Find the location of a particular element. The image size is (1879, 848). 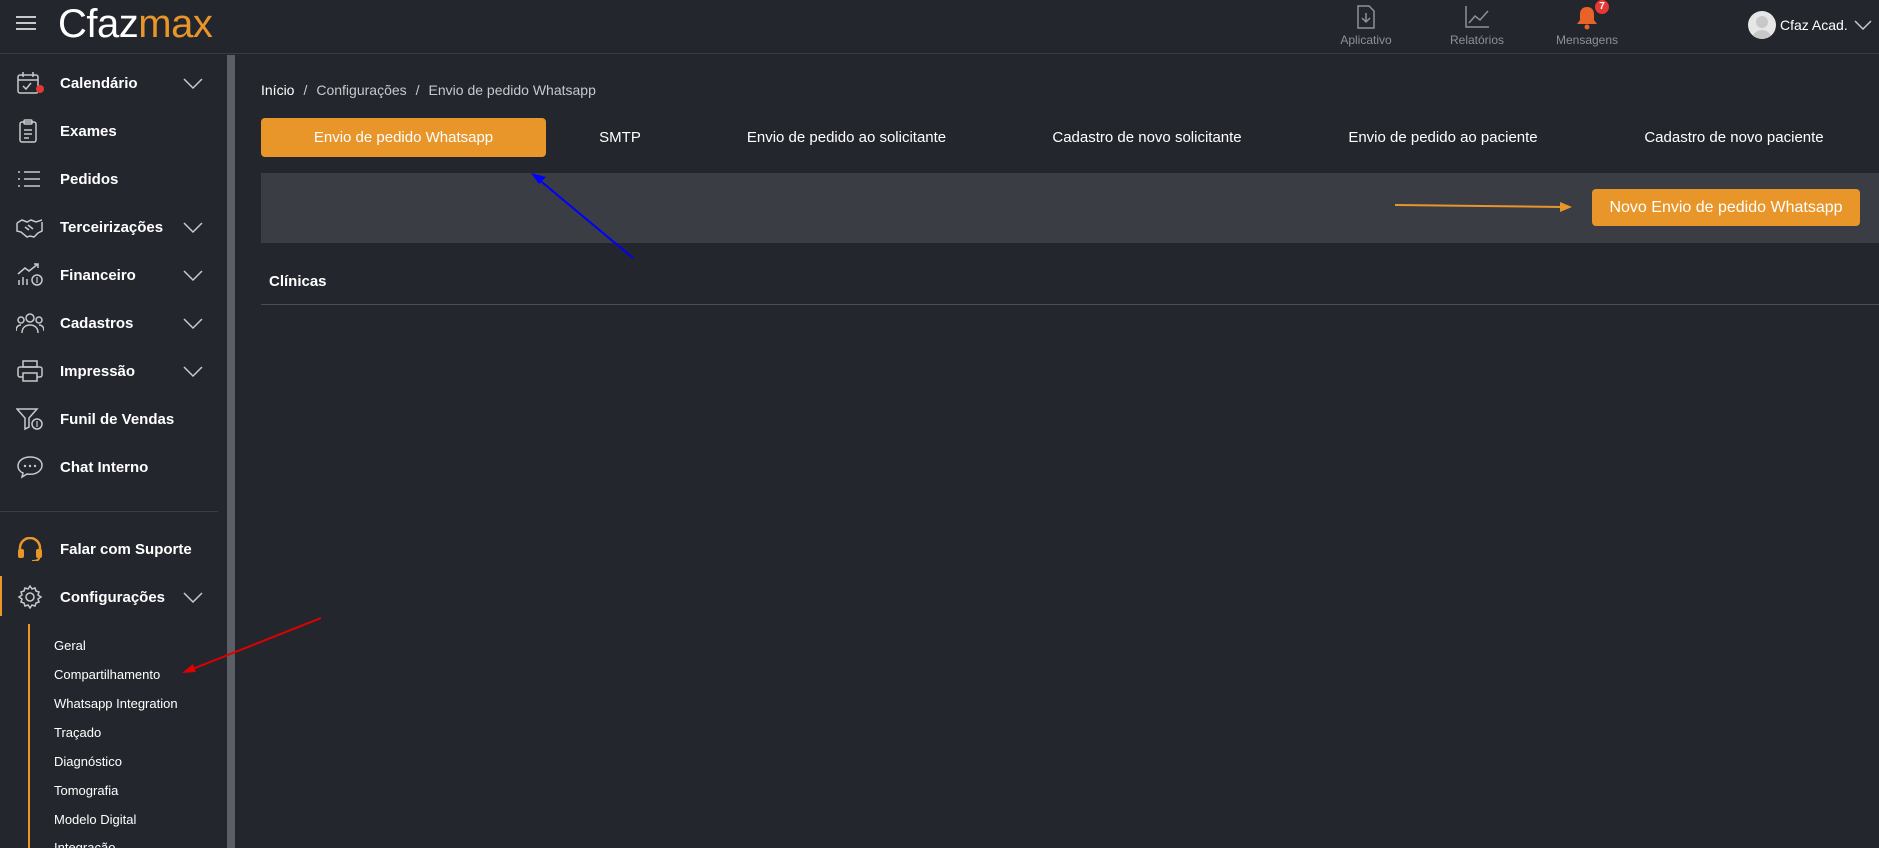

sidebar-item-impressao: Impressão is located at coordinates (113, 371).